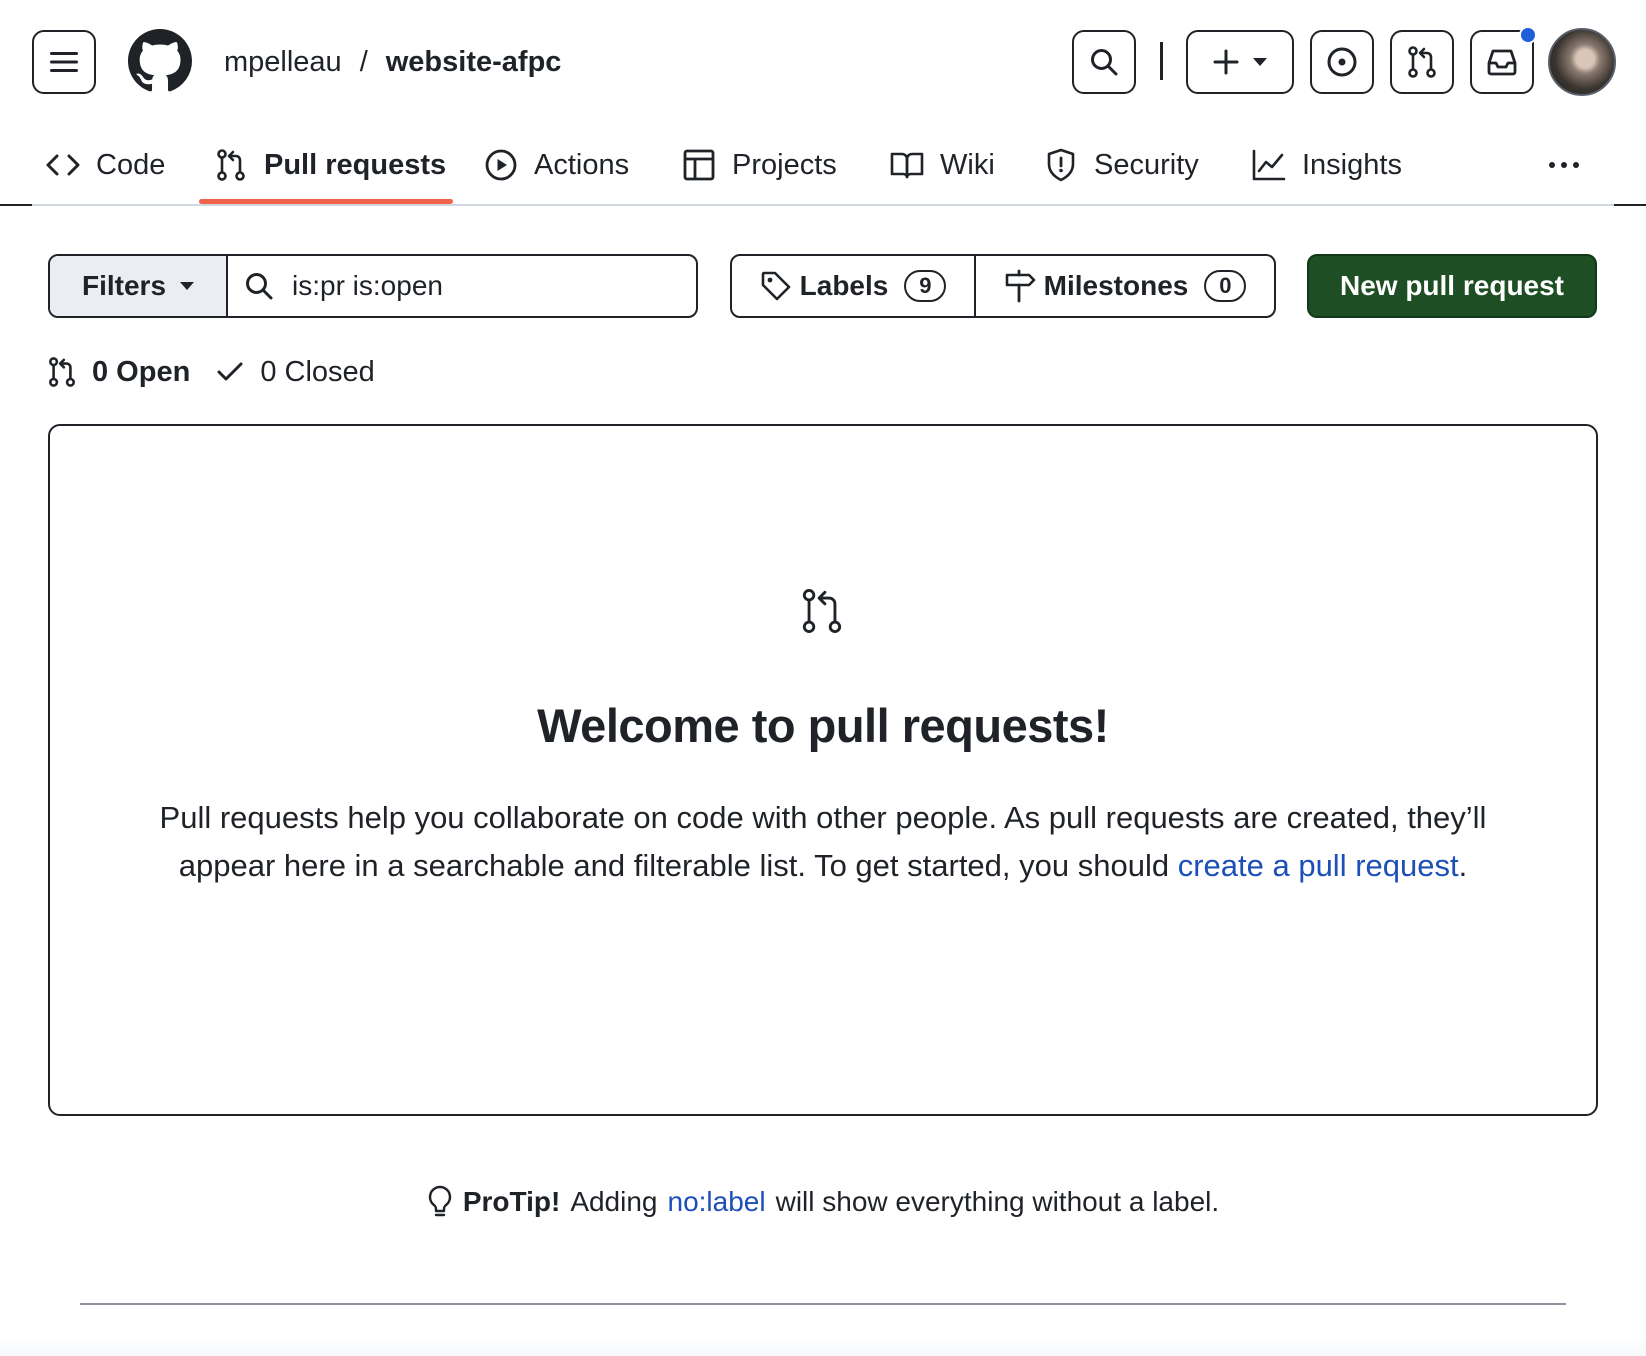 The image size is (1646, 1356). I want to click on milestones-button: Milestones 0, so click(1125, 286).